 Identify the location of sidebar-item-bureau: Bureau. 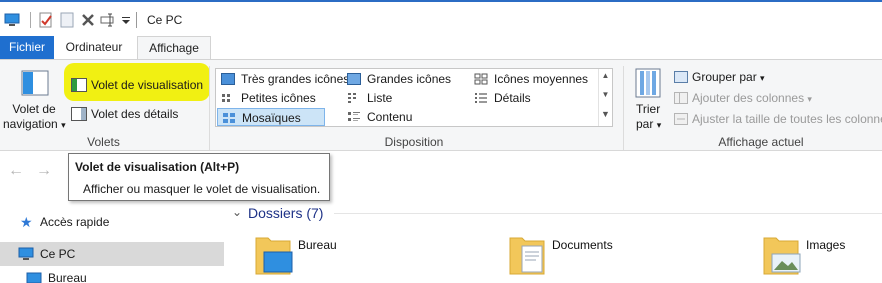
(112, 274).